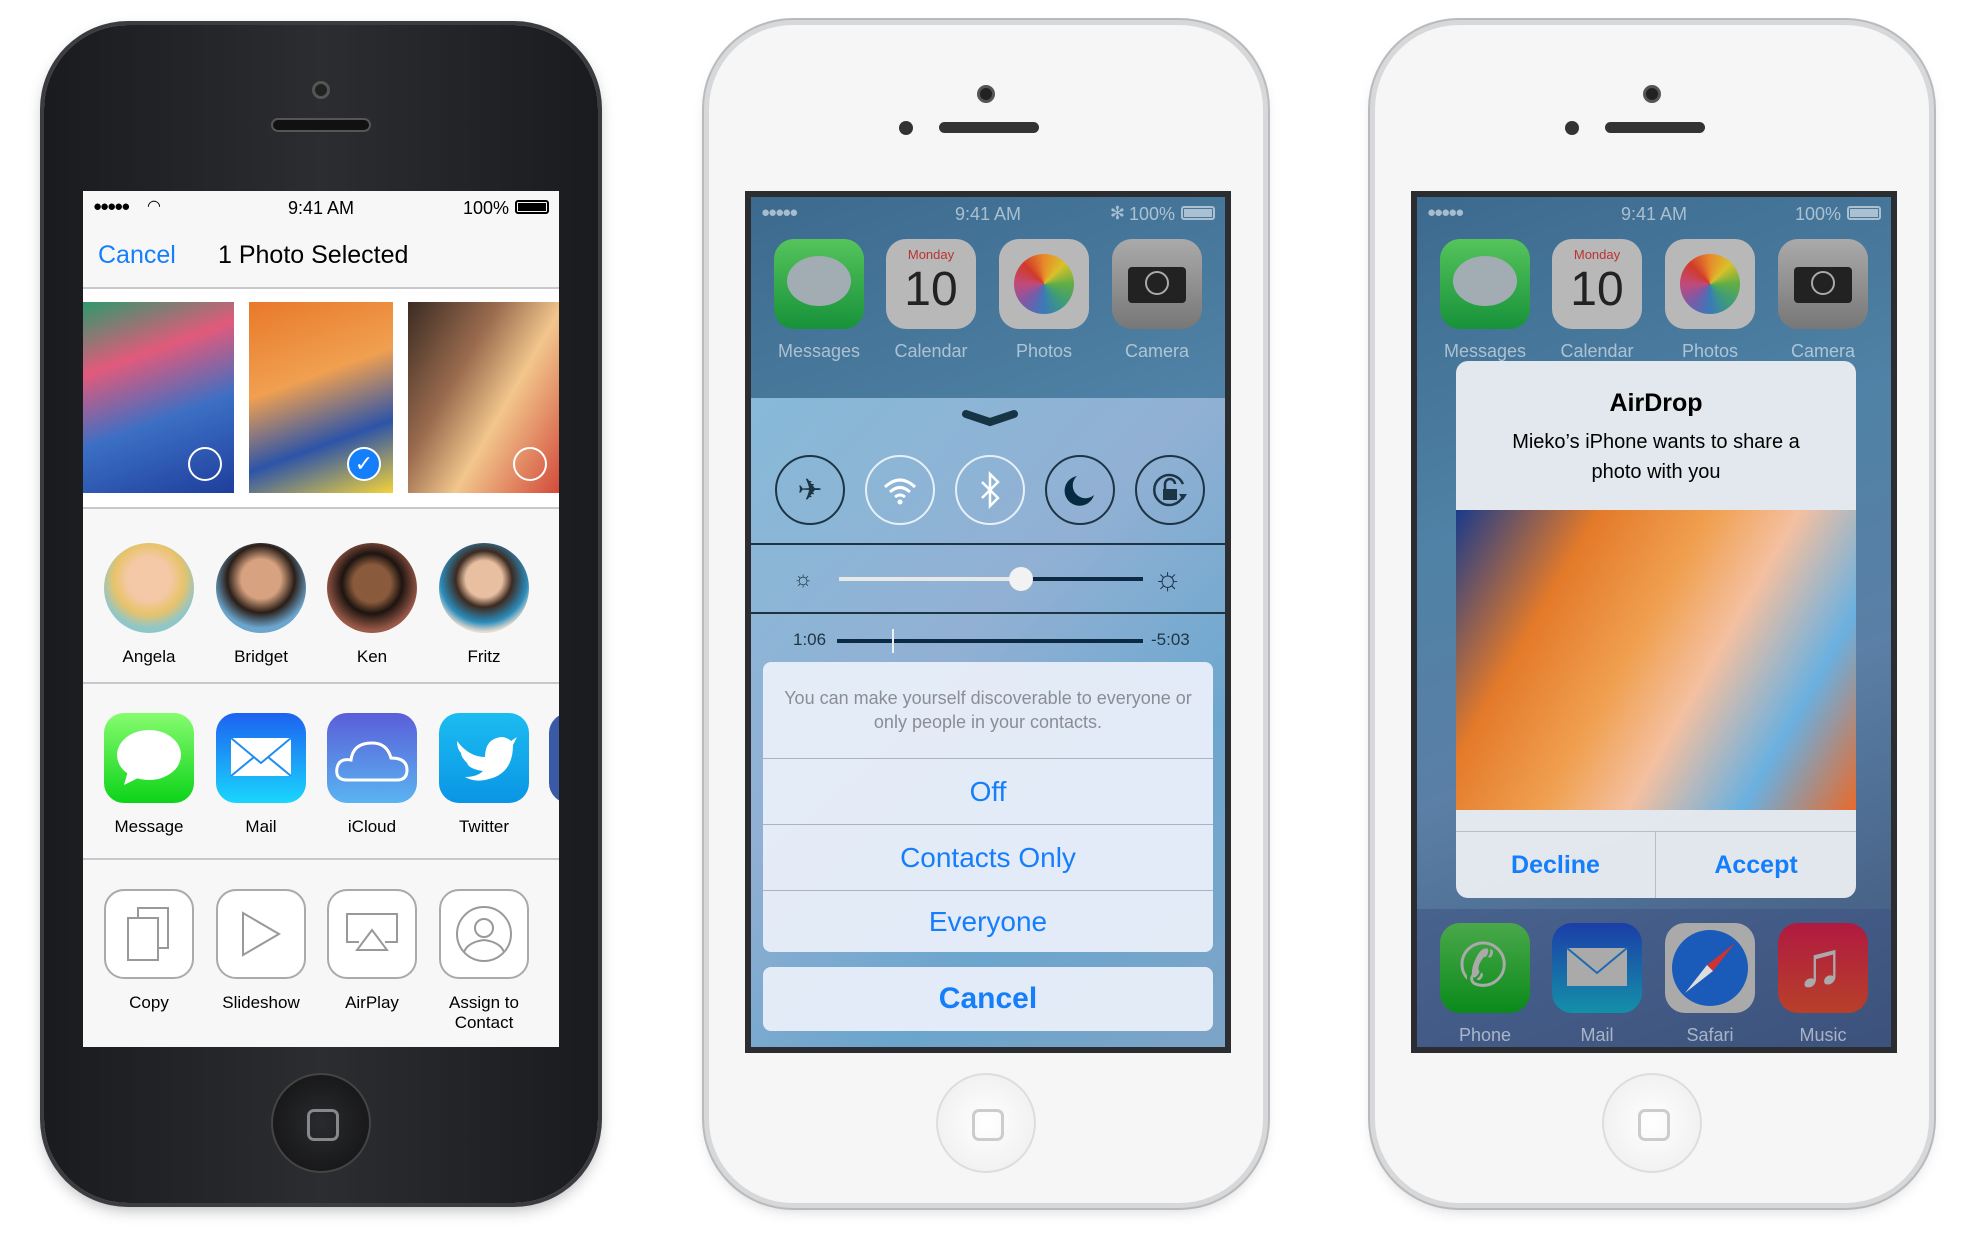 The image size is (1961, 1245). I want to click on proximity-sensor, so click(906, 128).